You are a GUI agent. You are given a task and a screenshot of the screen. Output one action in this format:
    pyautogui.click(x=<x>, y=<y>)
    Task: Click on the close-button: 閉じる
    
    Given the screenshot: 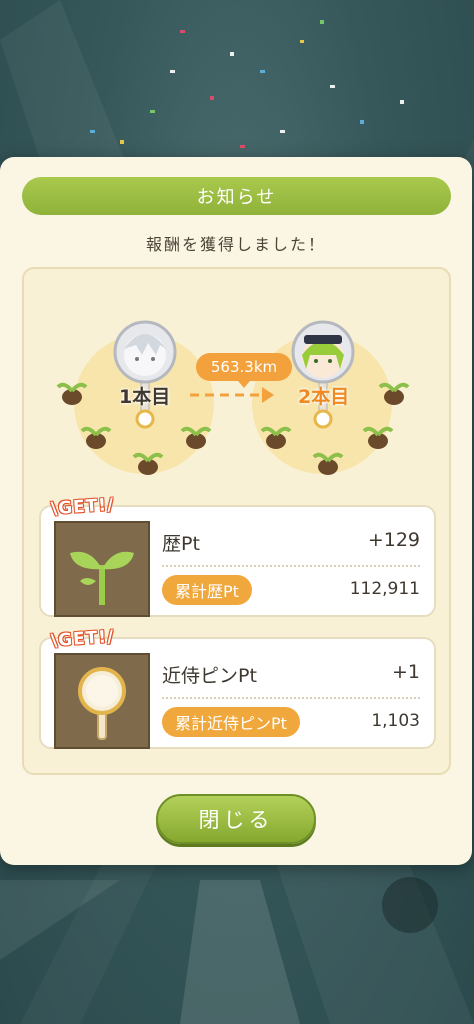 What is the action you would take?
    pyautogui.click(x=236, y=819)
    